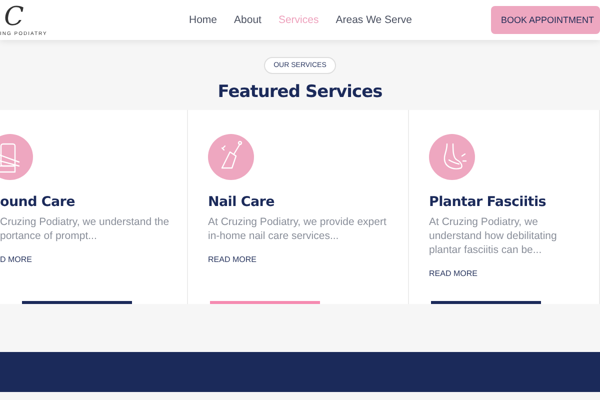 The image size is (600, 400). What do you see at coordinates (545, 20) in the screenshot?
I see `book-appointment-button: BOOK APPOINTMENT` at bounding box center [545, 20].